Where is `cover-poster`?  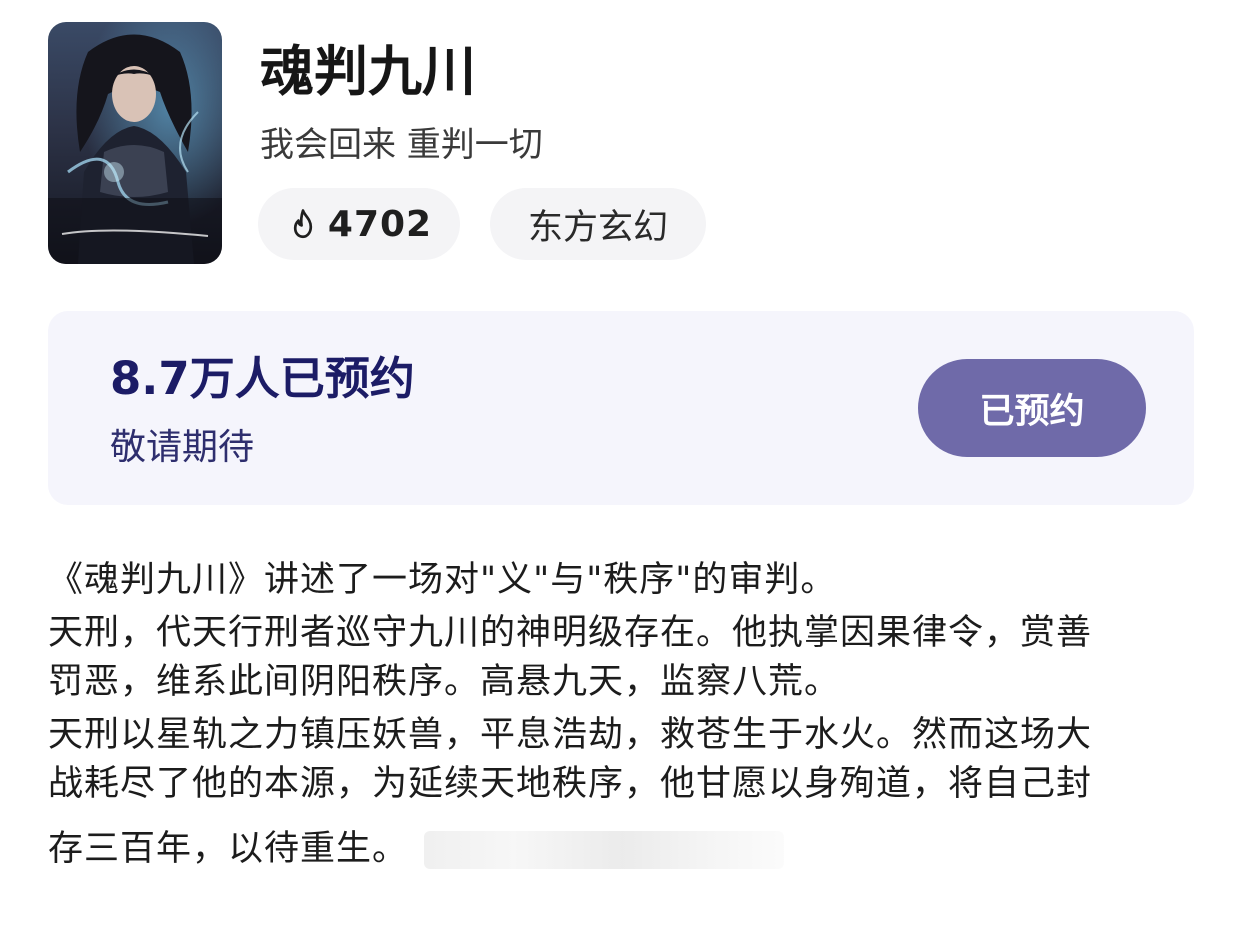
cover-poster is located at coordinates (135, 143).